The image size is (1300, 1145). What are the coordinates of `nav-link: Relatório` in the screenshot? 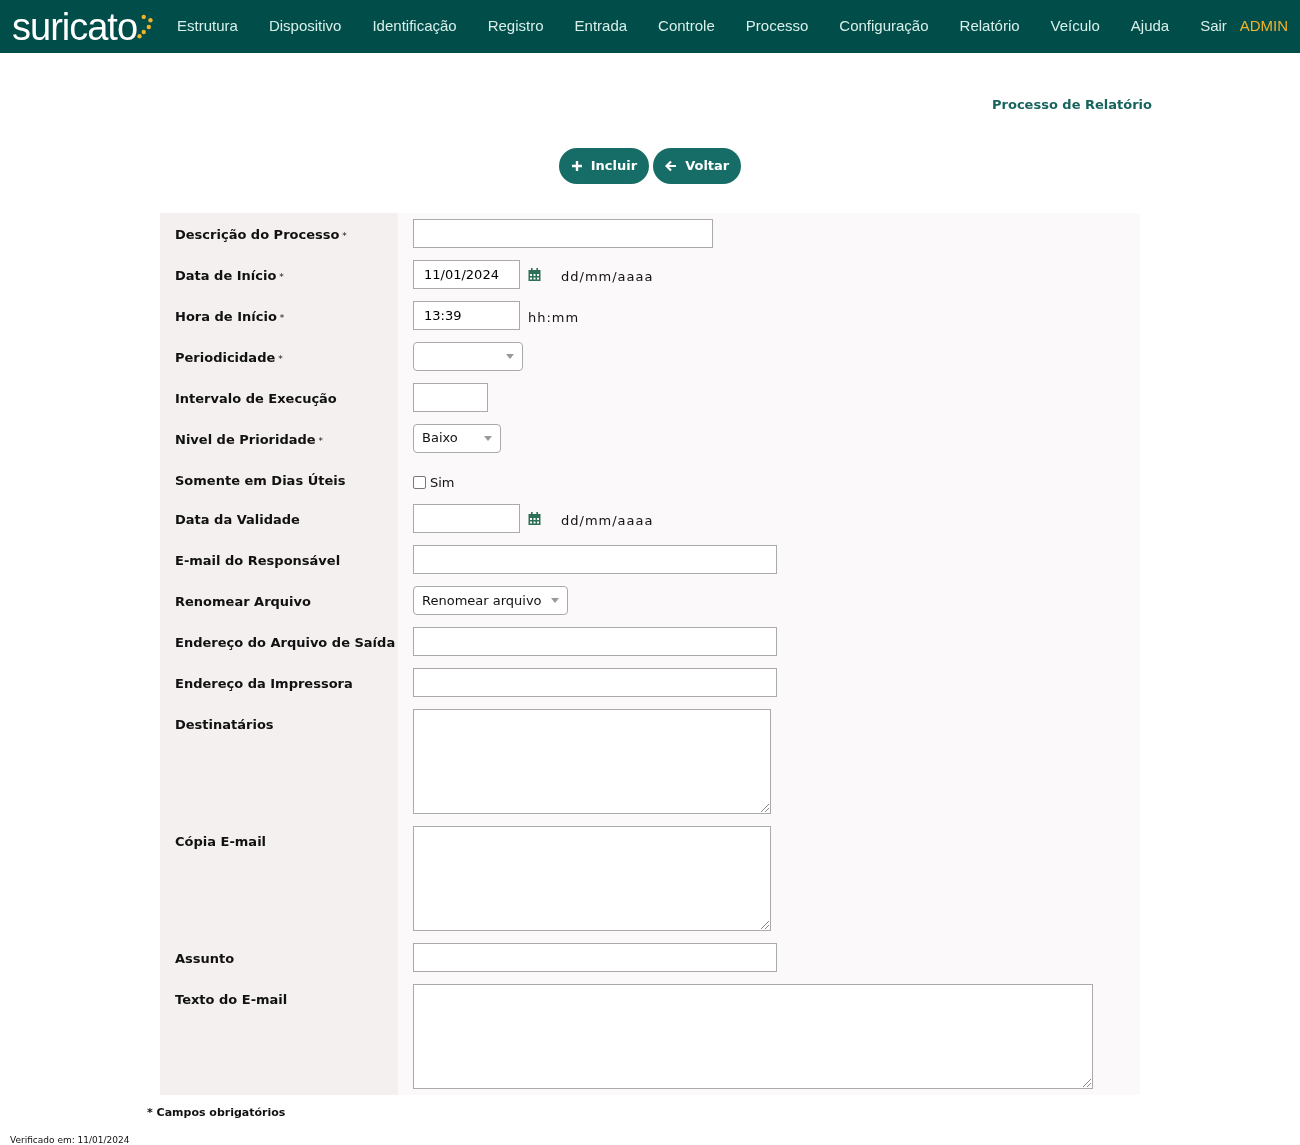 It's located at (989, 26).